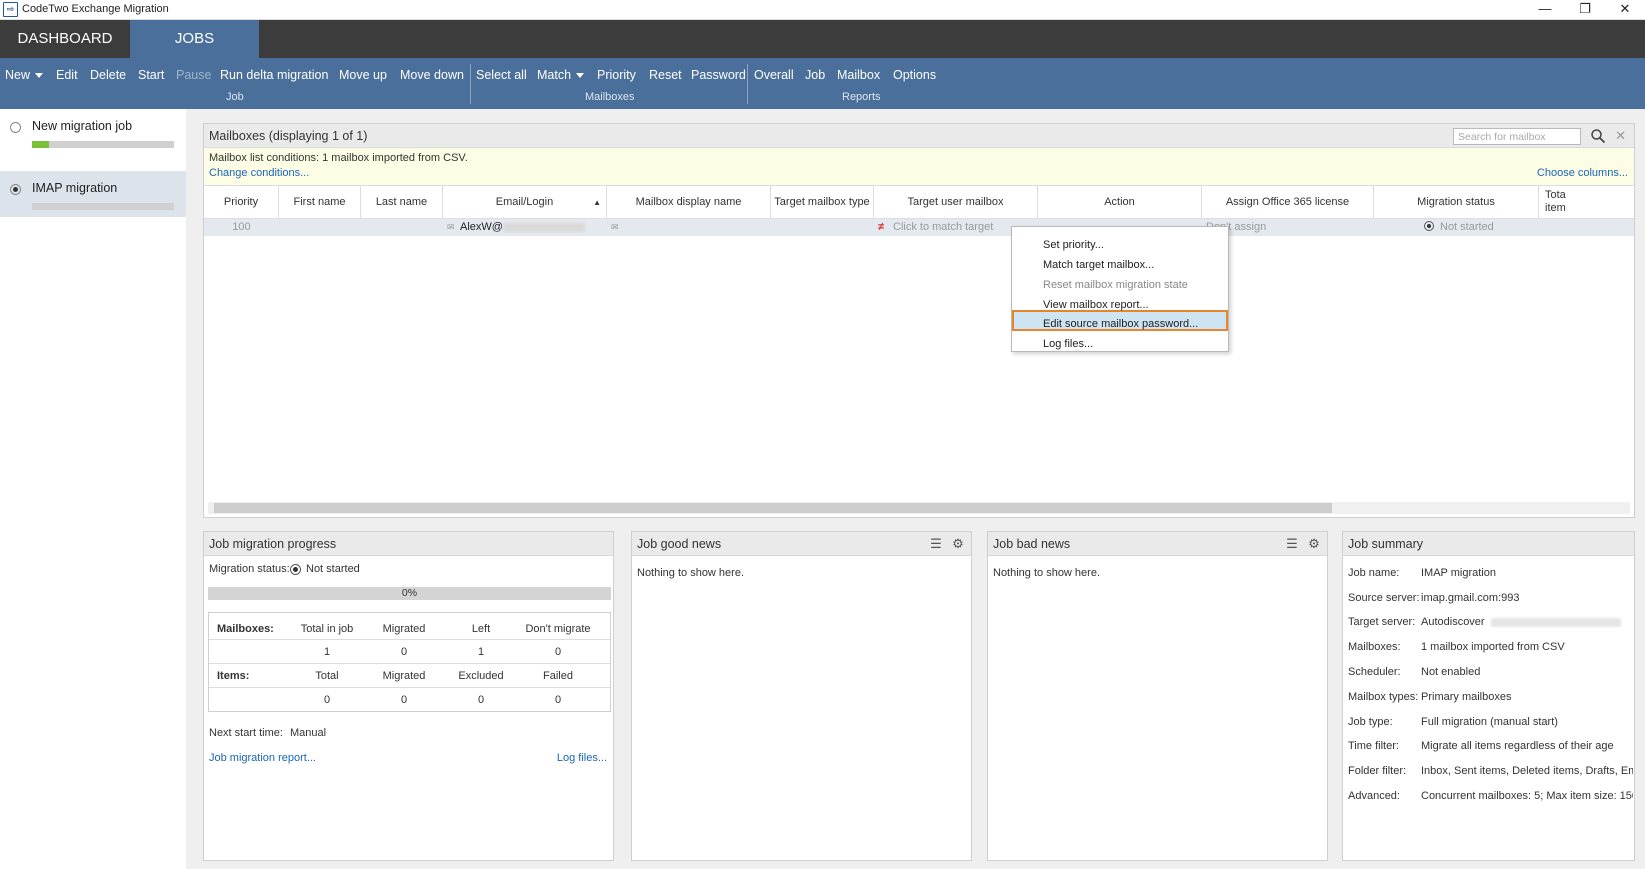 The height and width of the screenshot is (869, 1645). Describe the element at coordinates (363, 75) in the screenshot. I see `move-up-button: Move up` at that location.